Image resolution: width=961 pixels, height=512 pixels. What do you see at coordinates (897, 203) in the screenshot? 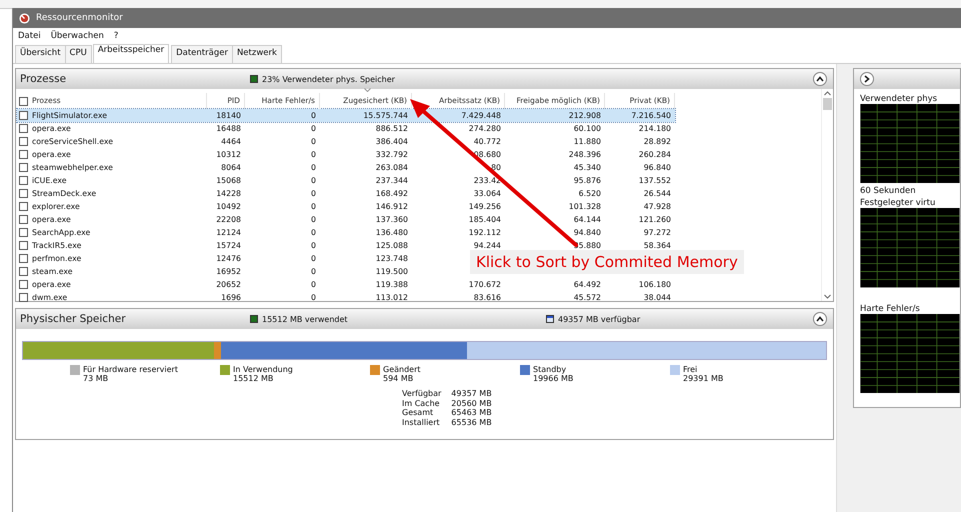
I see `graph-title: Festgelegter virtu` at bounding box center [897, 203].